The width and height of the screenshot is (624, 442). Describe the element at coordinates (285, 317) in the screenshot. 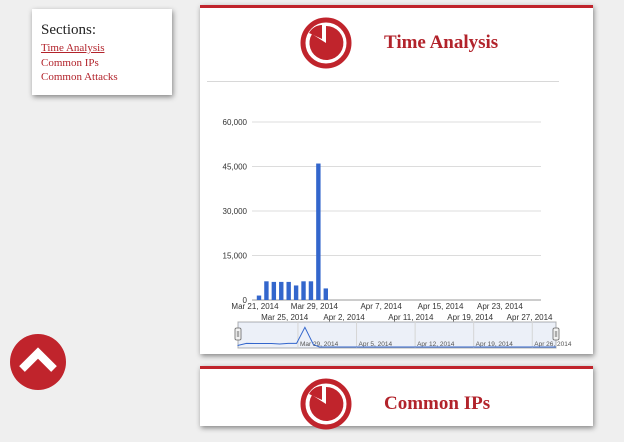

I see `x-tick-label: Mar 25, 2014` at that location.